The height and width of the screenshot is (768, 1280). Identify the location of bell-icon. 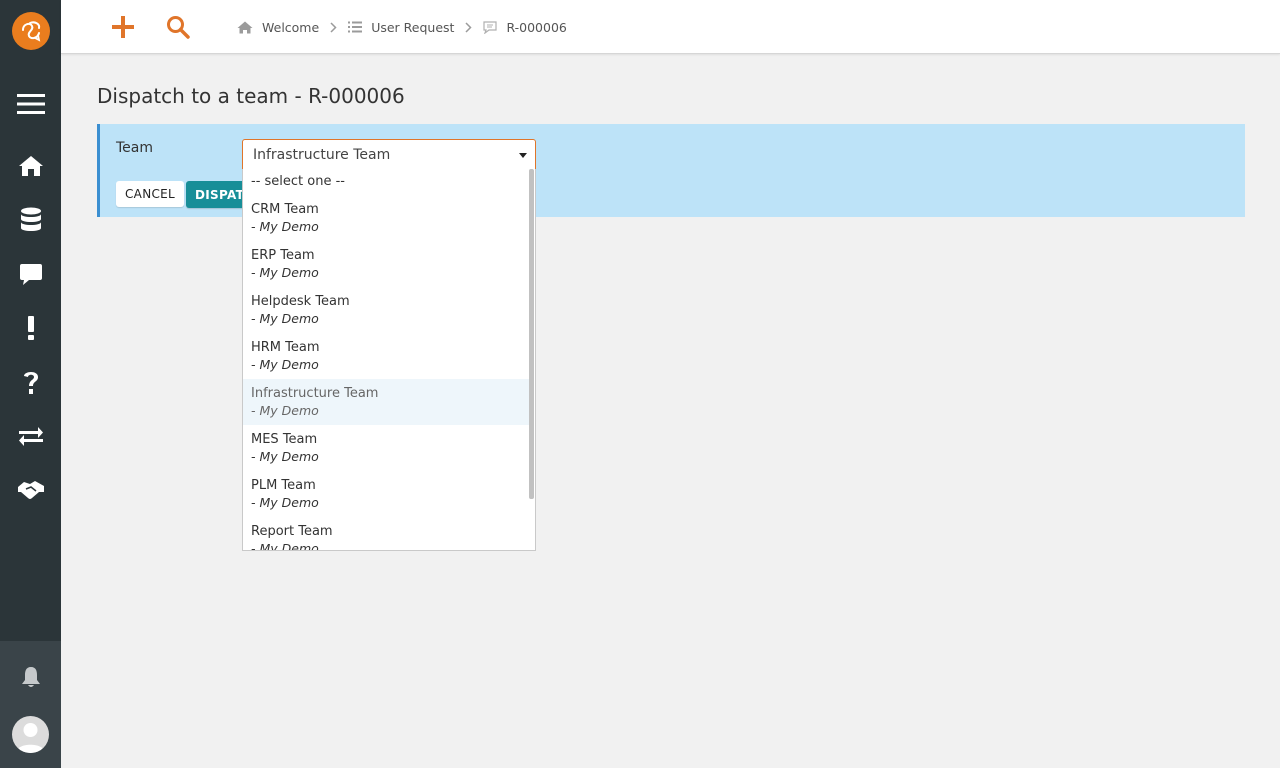
(30, 677).